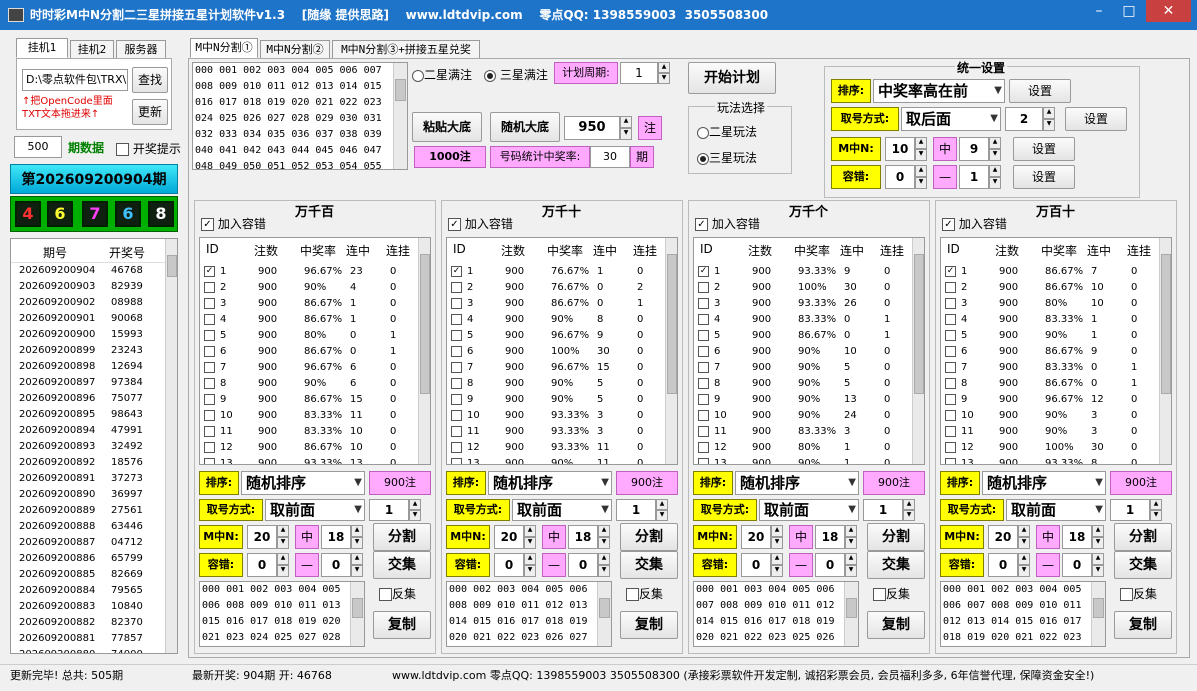  What do you see at coordinates (1044, 149) in the screenshot?
I see `unified-mn-set-button: 设置` at bounding box center [1044, 149].